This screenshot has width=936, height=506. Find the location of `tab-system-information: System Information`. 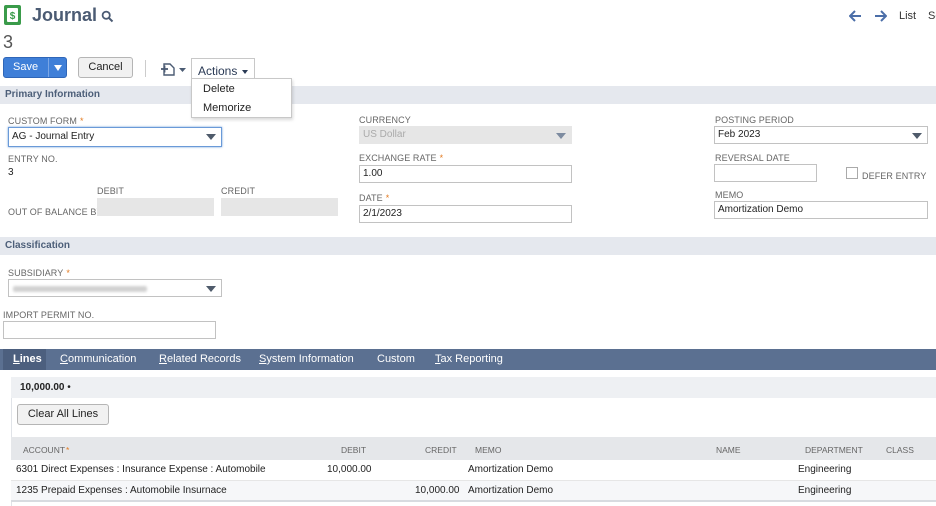

tab-system-information: System Information is located at coordinates (306, 359).